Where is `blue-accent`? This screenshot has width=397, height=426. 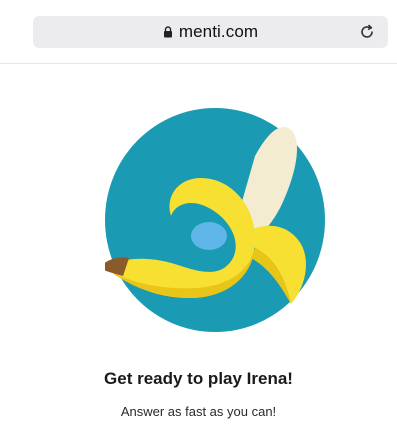
blue-accent is located at coordinates (209, 236).